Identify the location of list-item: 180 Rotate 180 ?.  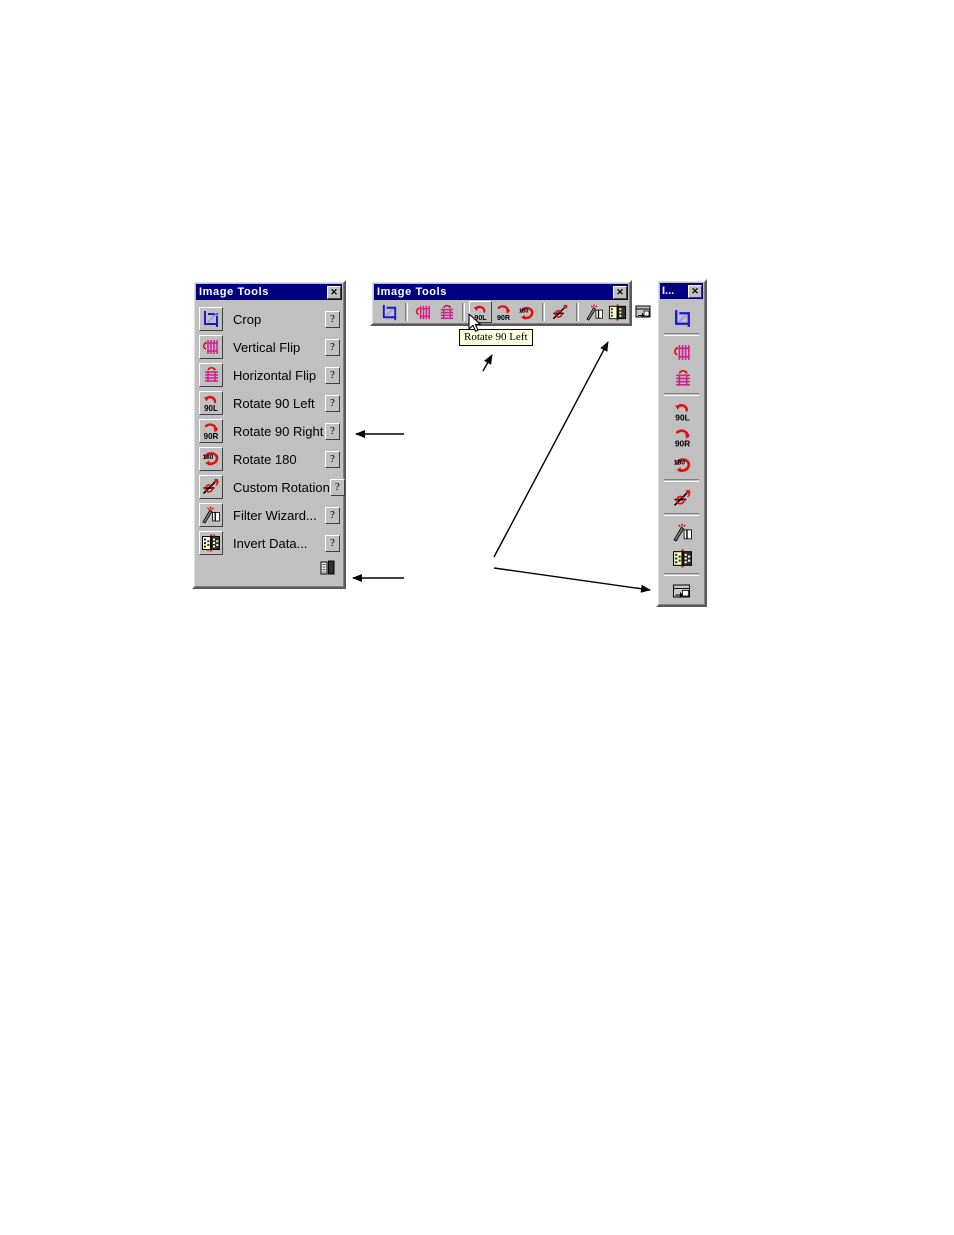
(269, 459).